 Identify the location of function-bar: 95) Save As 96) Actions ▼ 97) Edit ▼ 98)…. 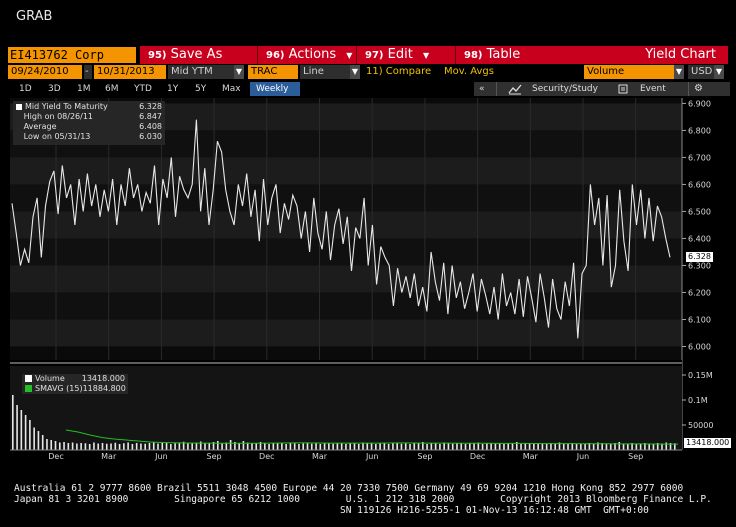
(434, 55).